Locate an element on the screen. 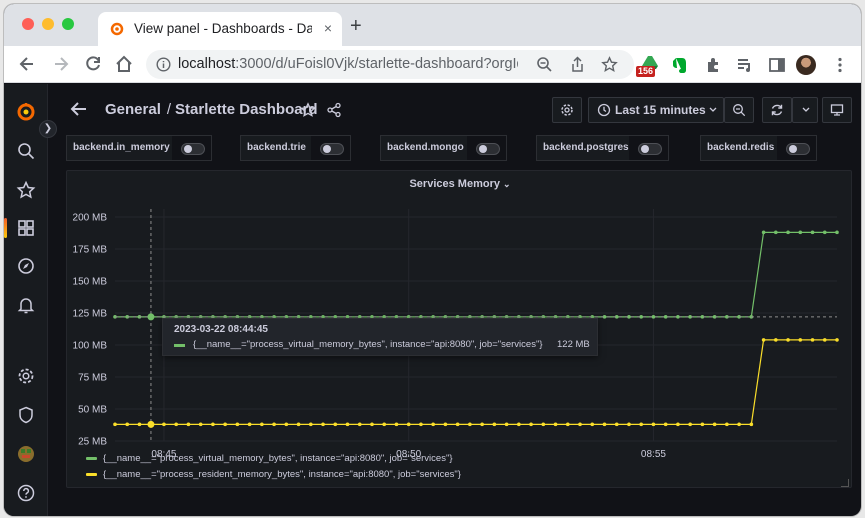 This screenshot has height=518, width=865. breadcrumb-folder: General is located at coordinates (133, 109).